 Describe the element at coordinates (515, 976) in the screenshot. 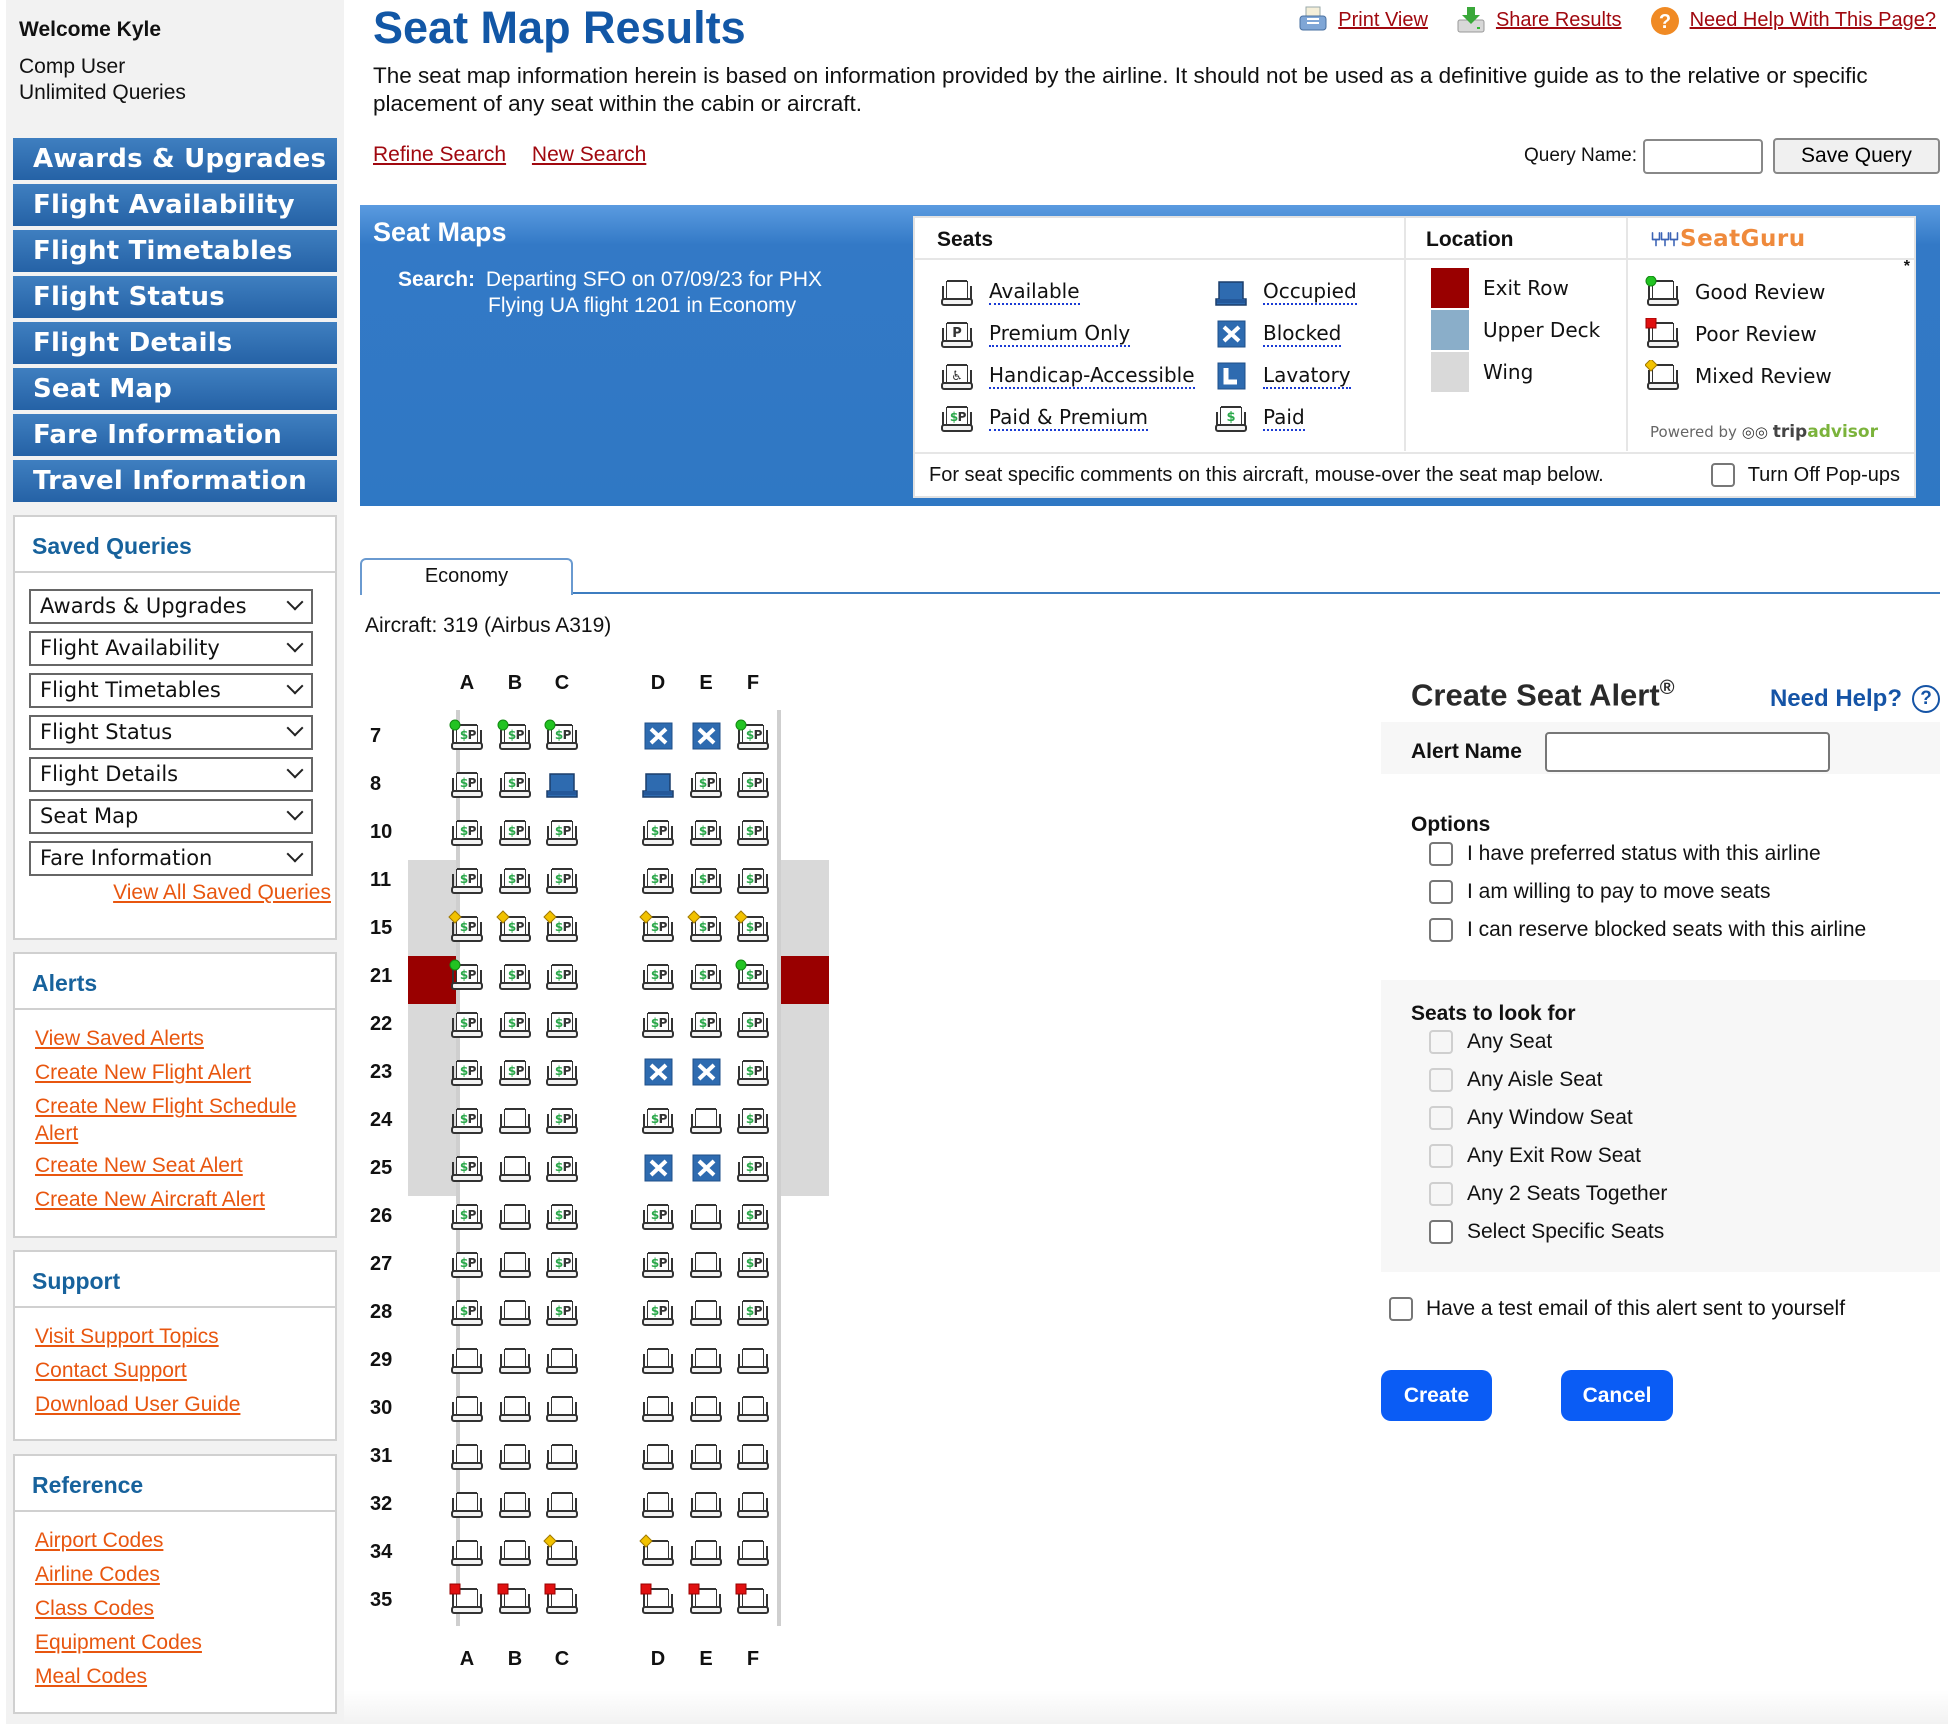

I see `seat-21B: $ P` at that location.